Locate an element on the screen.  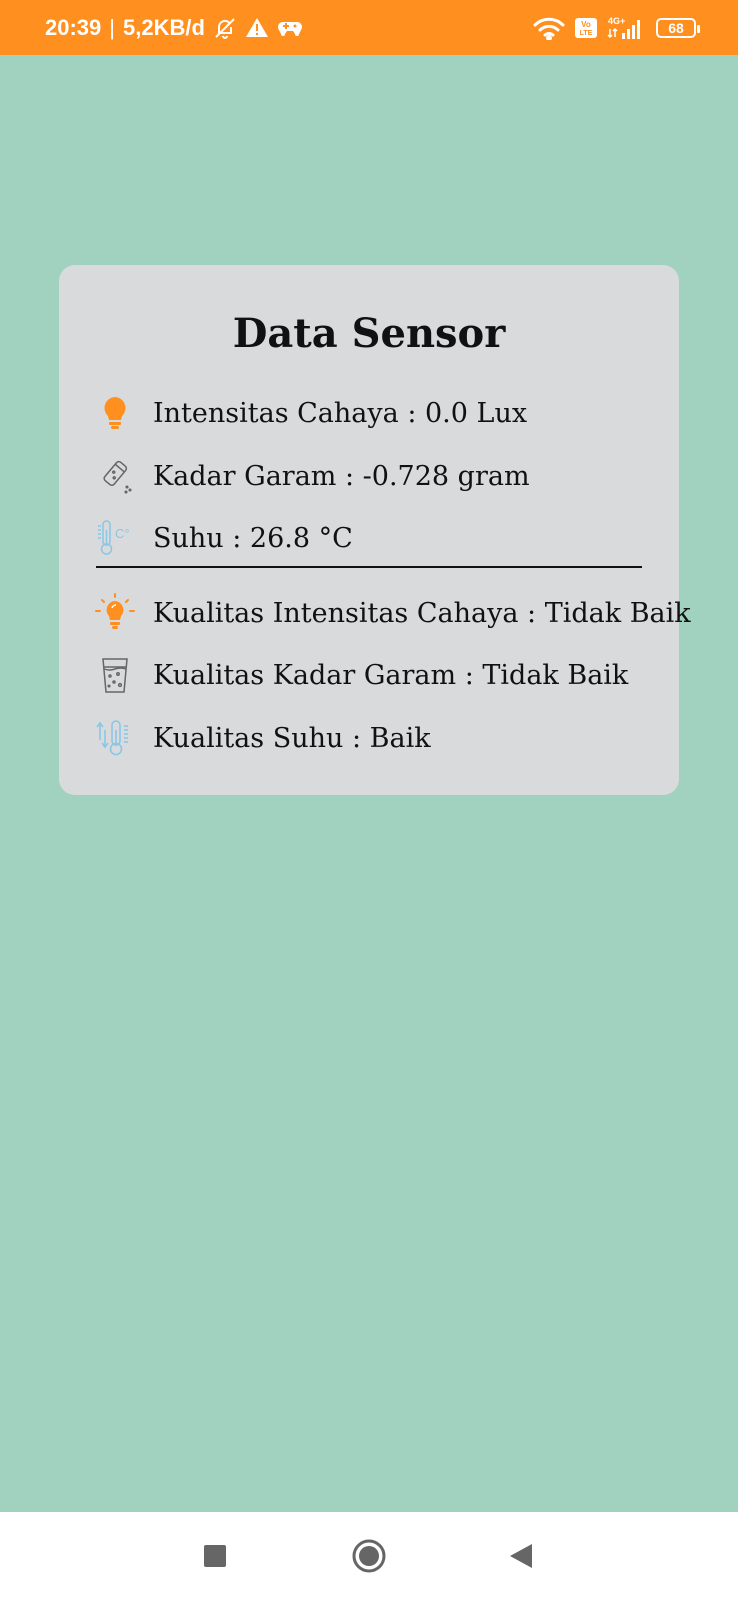
status-time: 20:39 is located at coordinates (73, 27).